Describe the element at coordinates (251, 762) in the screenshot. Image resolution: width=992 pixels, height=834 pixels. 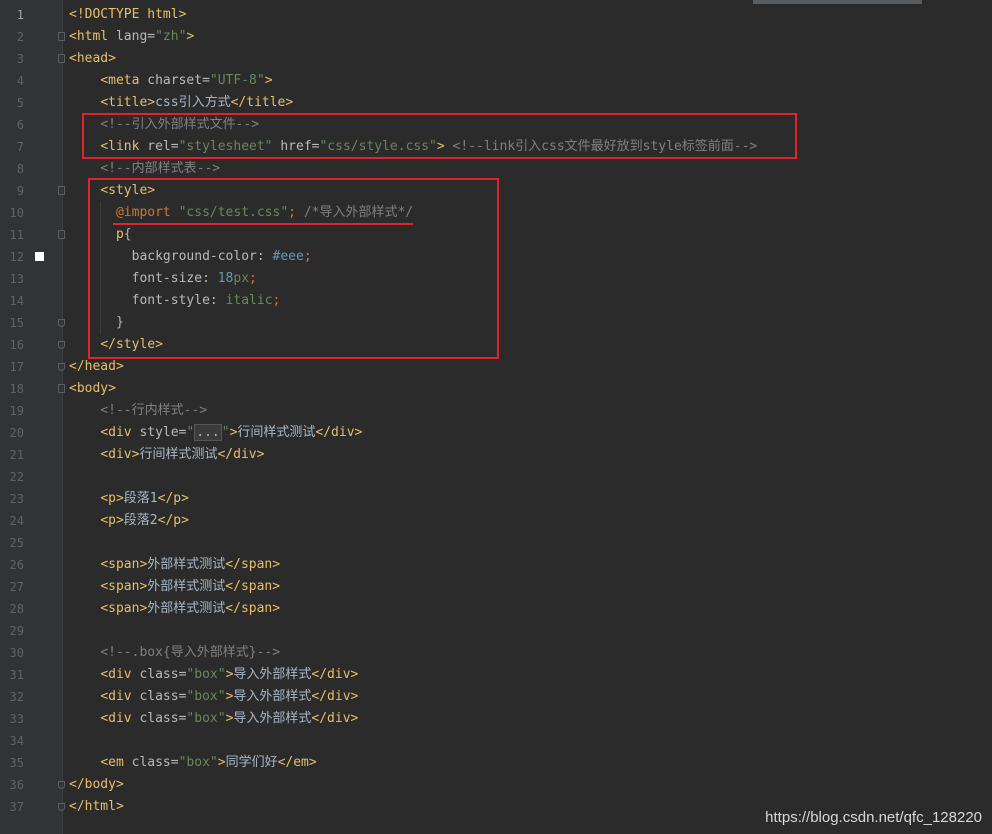
I see `code-token: 同学们好` at that location.